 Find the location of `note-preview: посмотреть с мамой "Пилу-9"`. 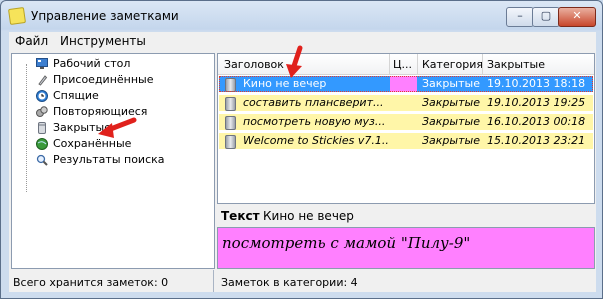

note-preview: посмотреть с мамой "Пилу-9" is located at coordinates (406, 248).